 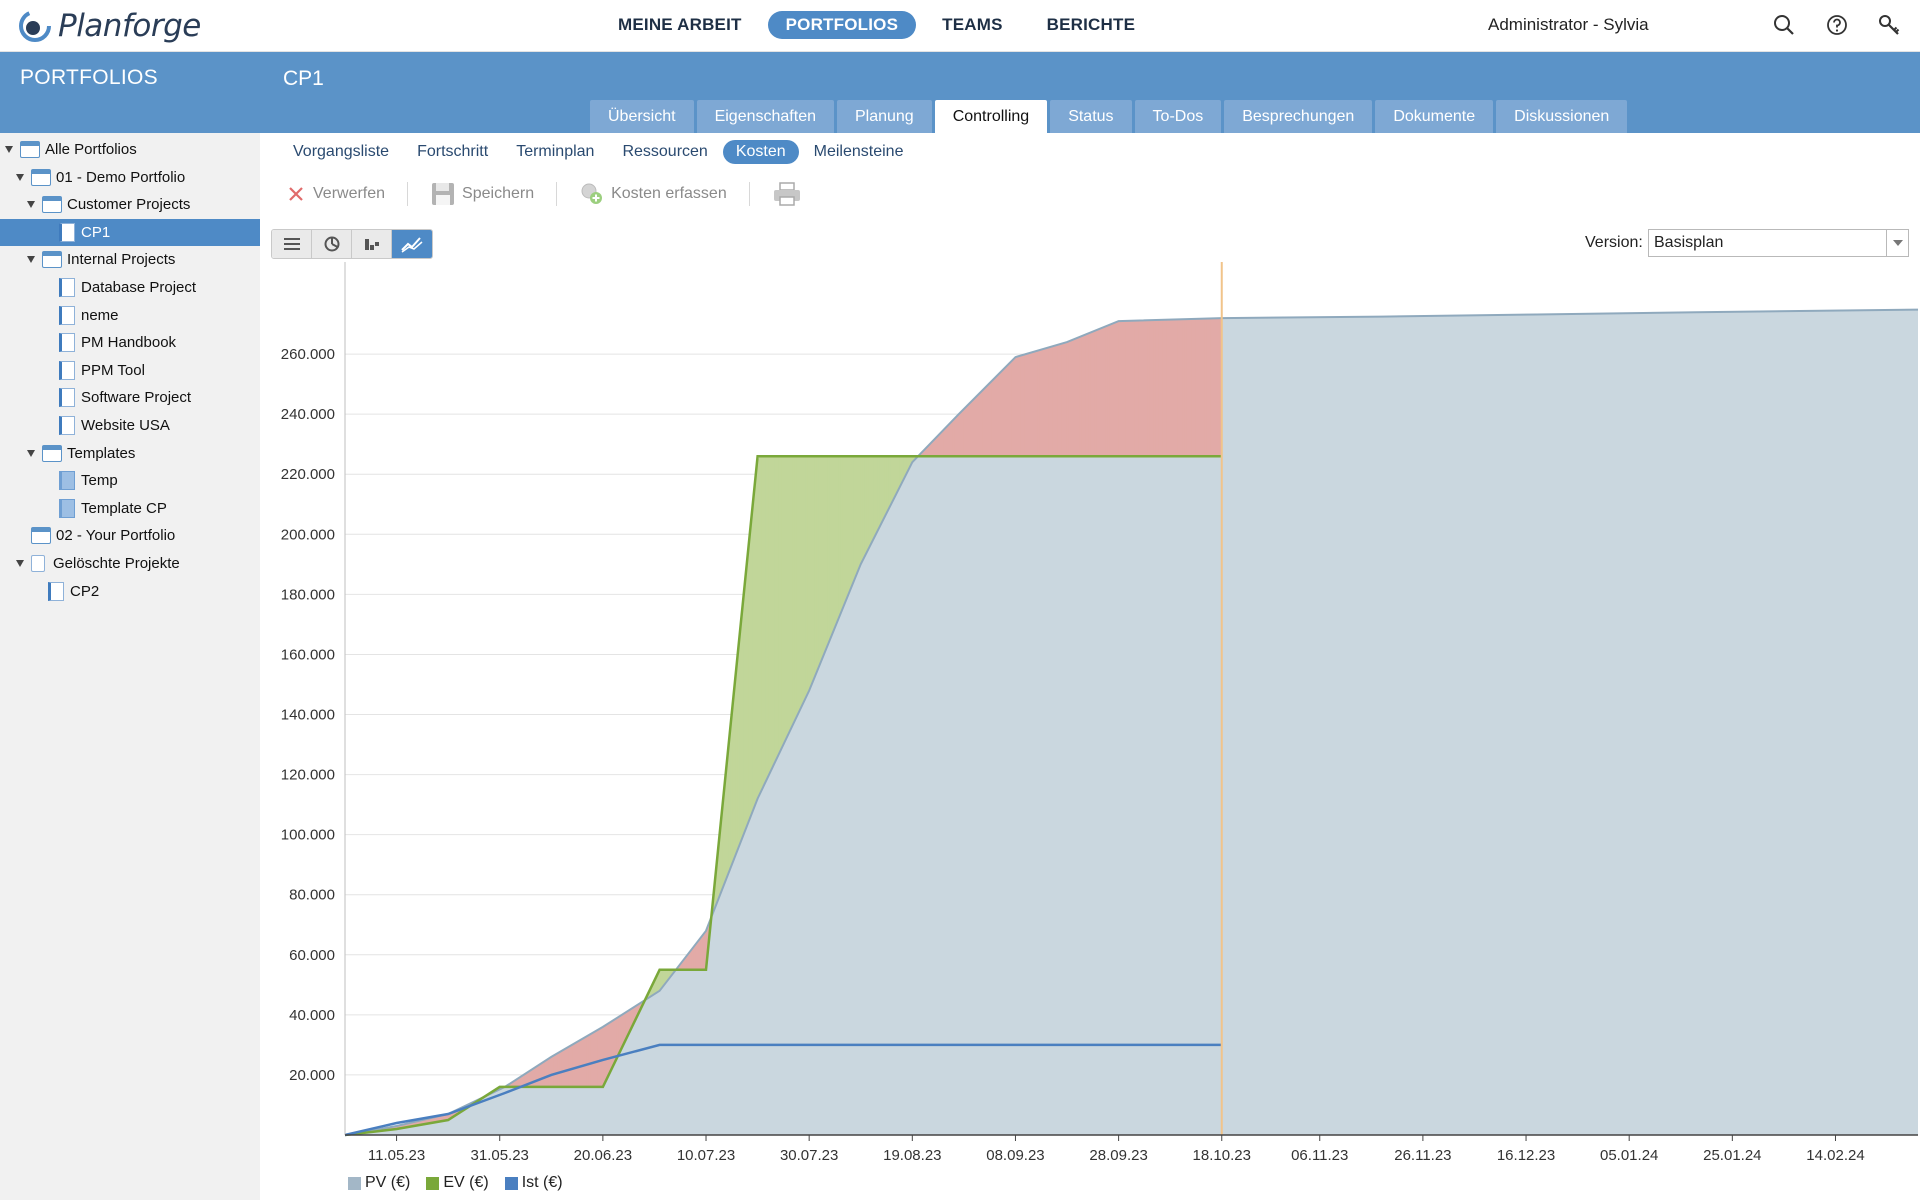 I want to click on tab-3: Planung, so click(x=884, y=116).